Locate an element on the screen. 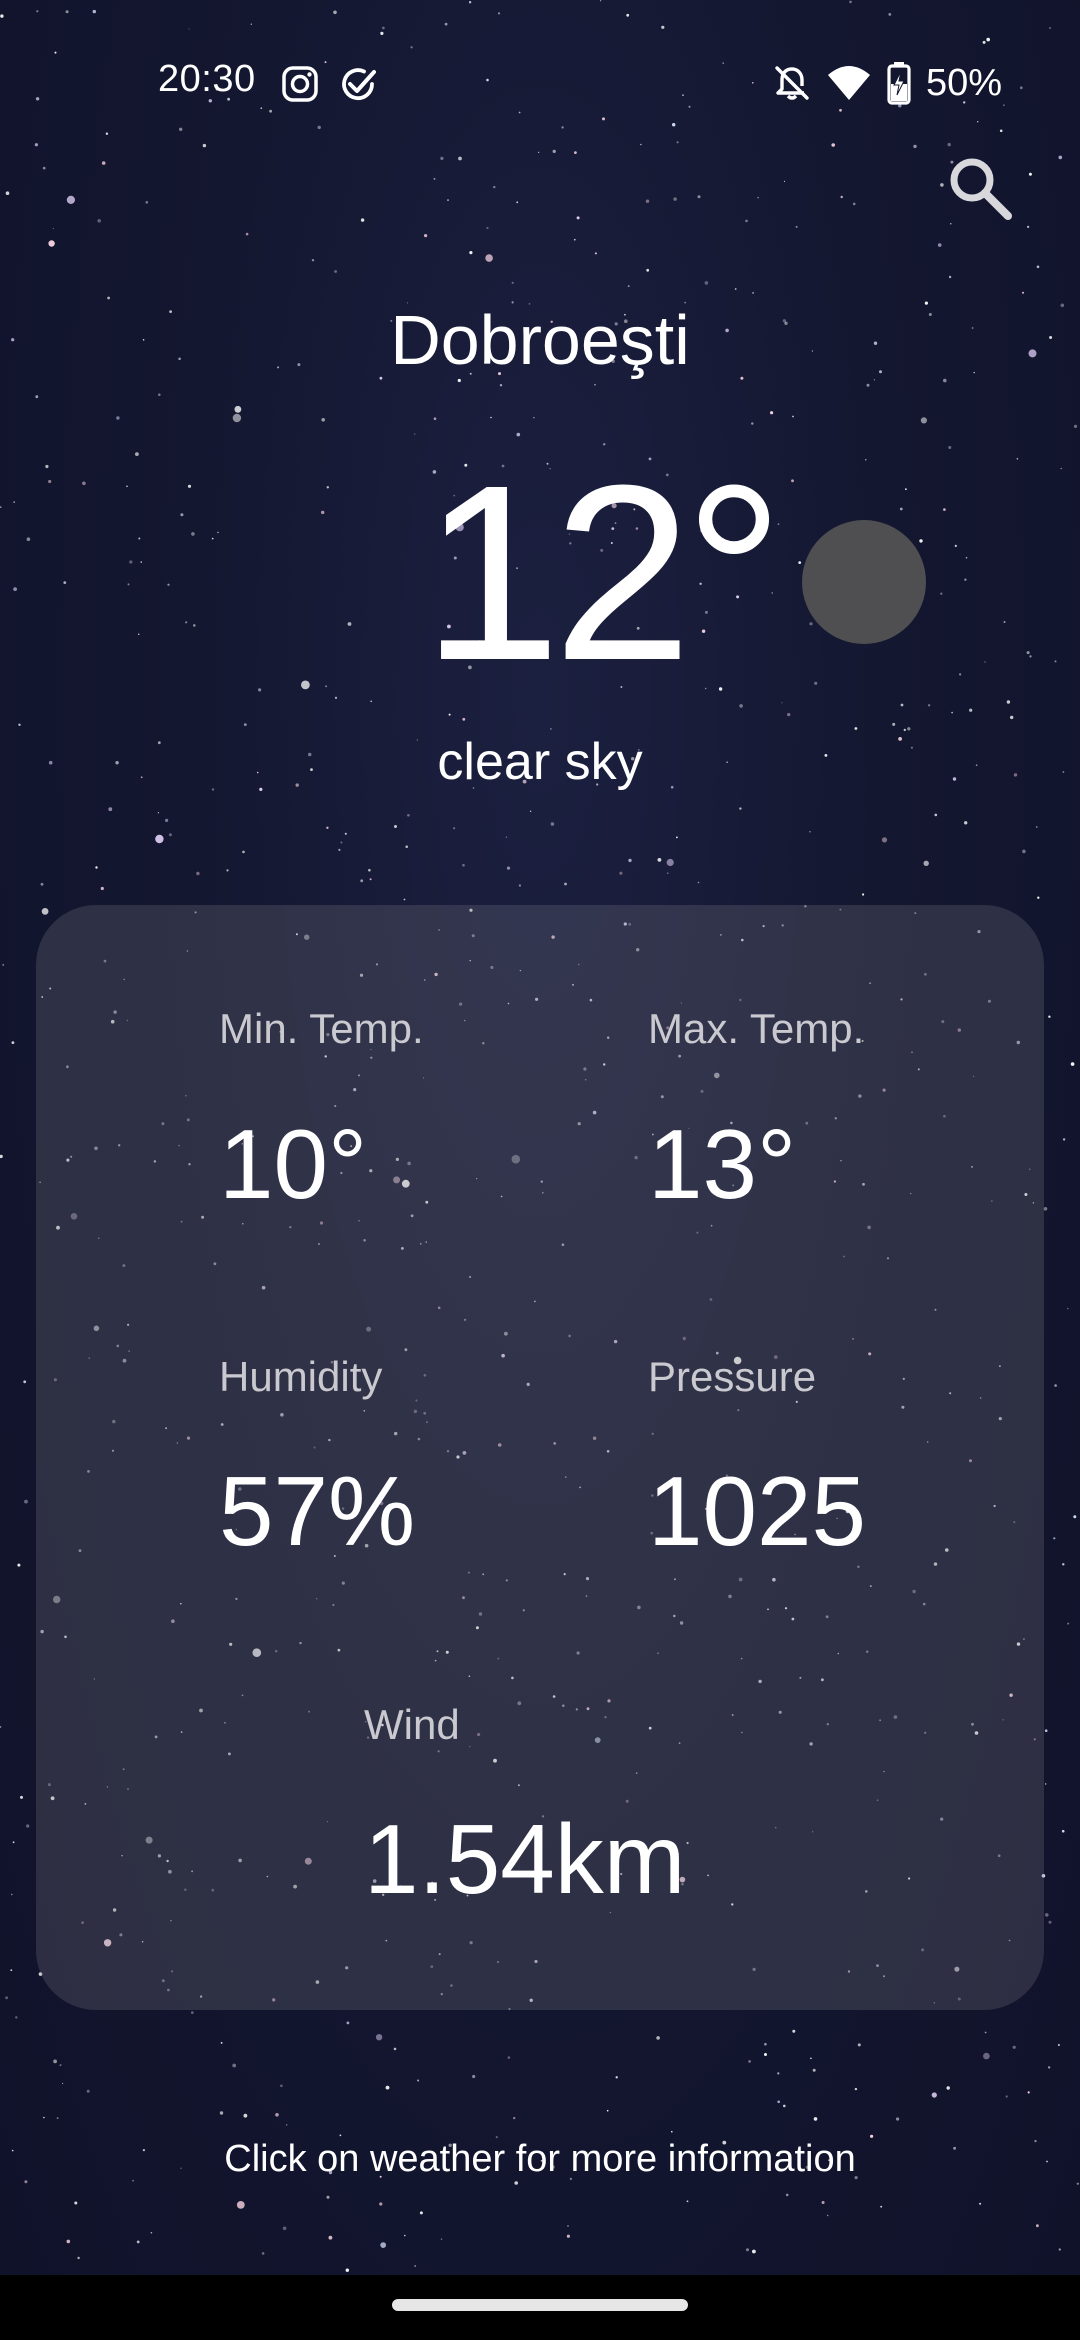  home-gesture-handle is located at coordinates (540, 2305).